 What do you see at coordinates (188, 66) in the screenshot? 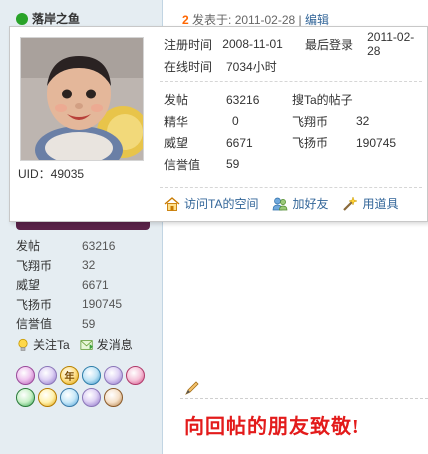
I see `online-label: 在线时间` at bounding box center [188, 66].